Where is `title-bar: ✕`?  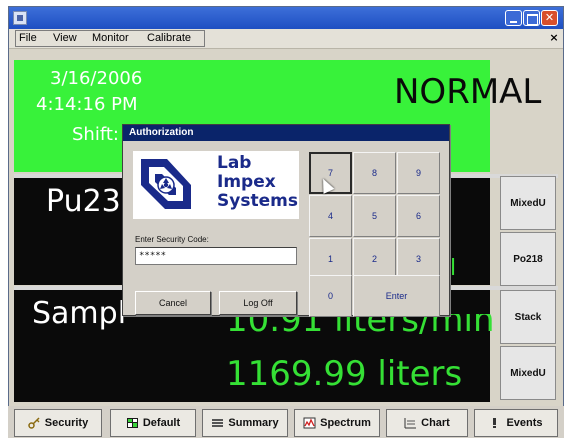 title-bar: ✕ is located at coordinates (286, 18).